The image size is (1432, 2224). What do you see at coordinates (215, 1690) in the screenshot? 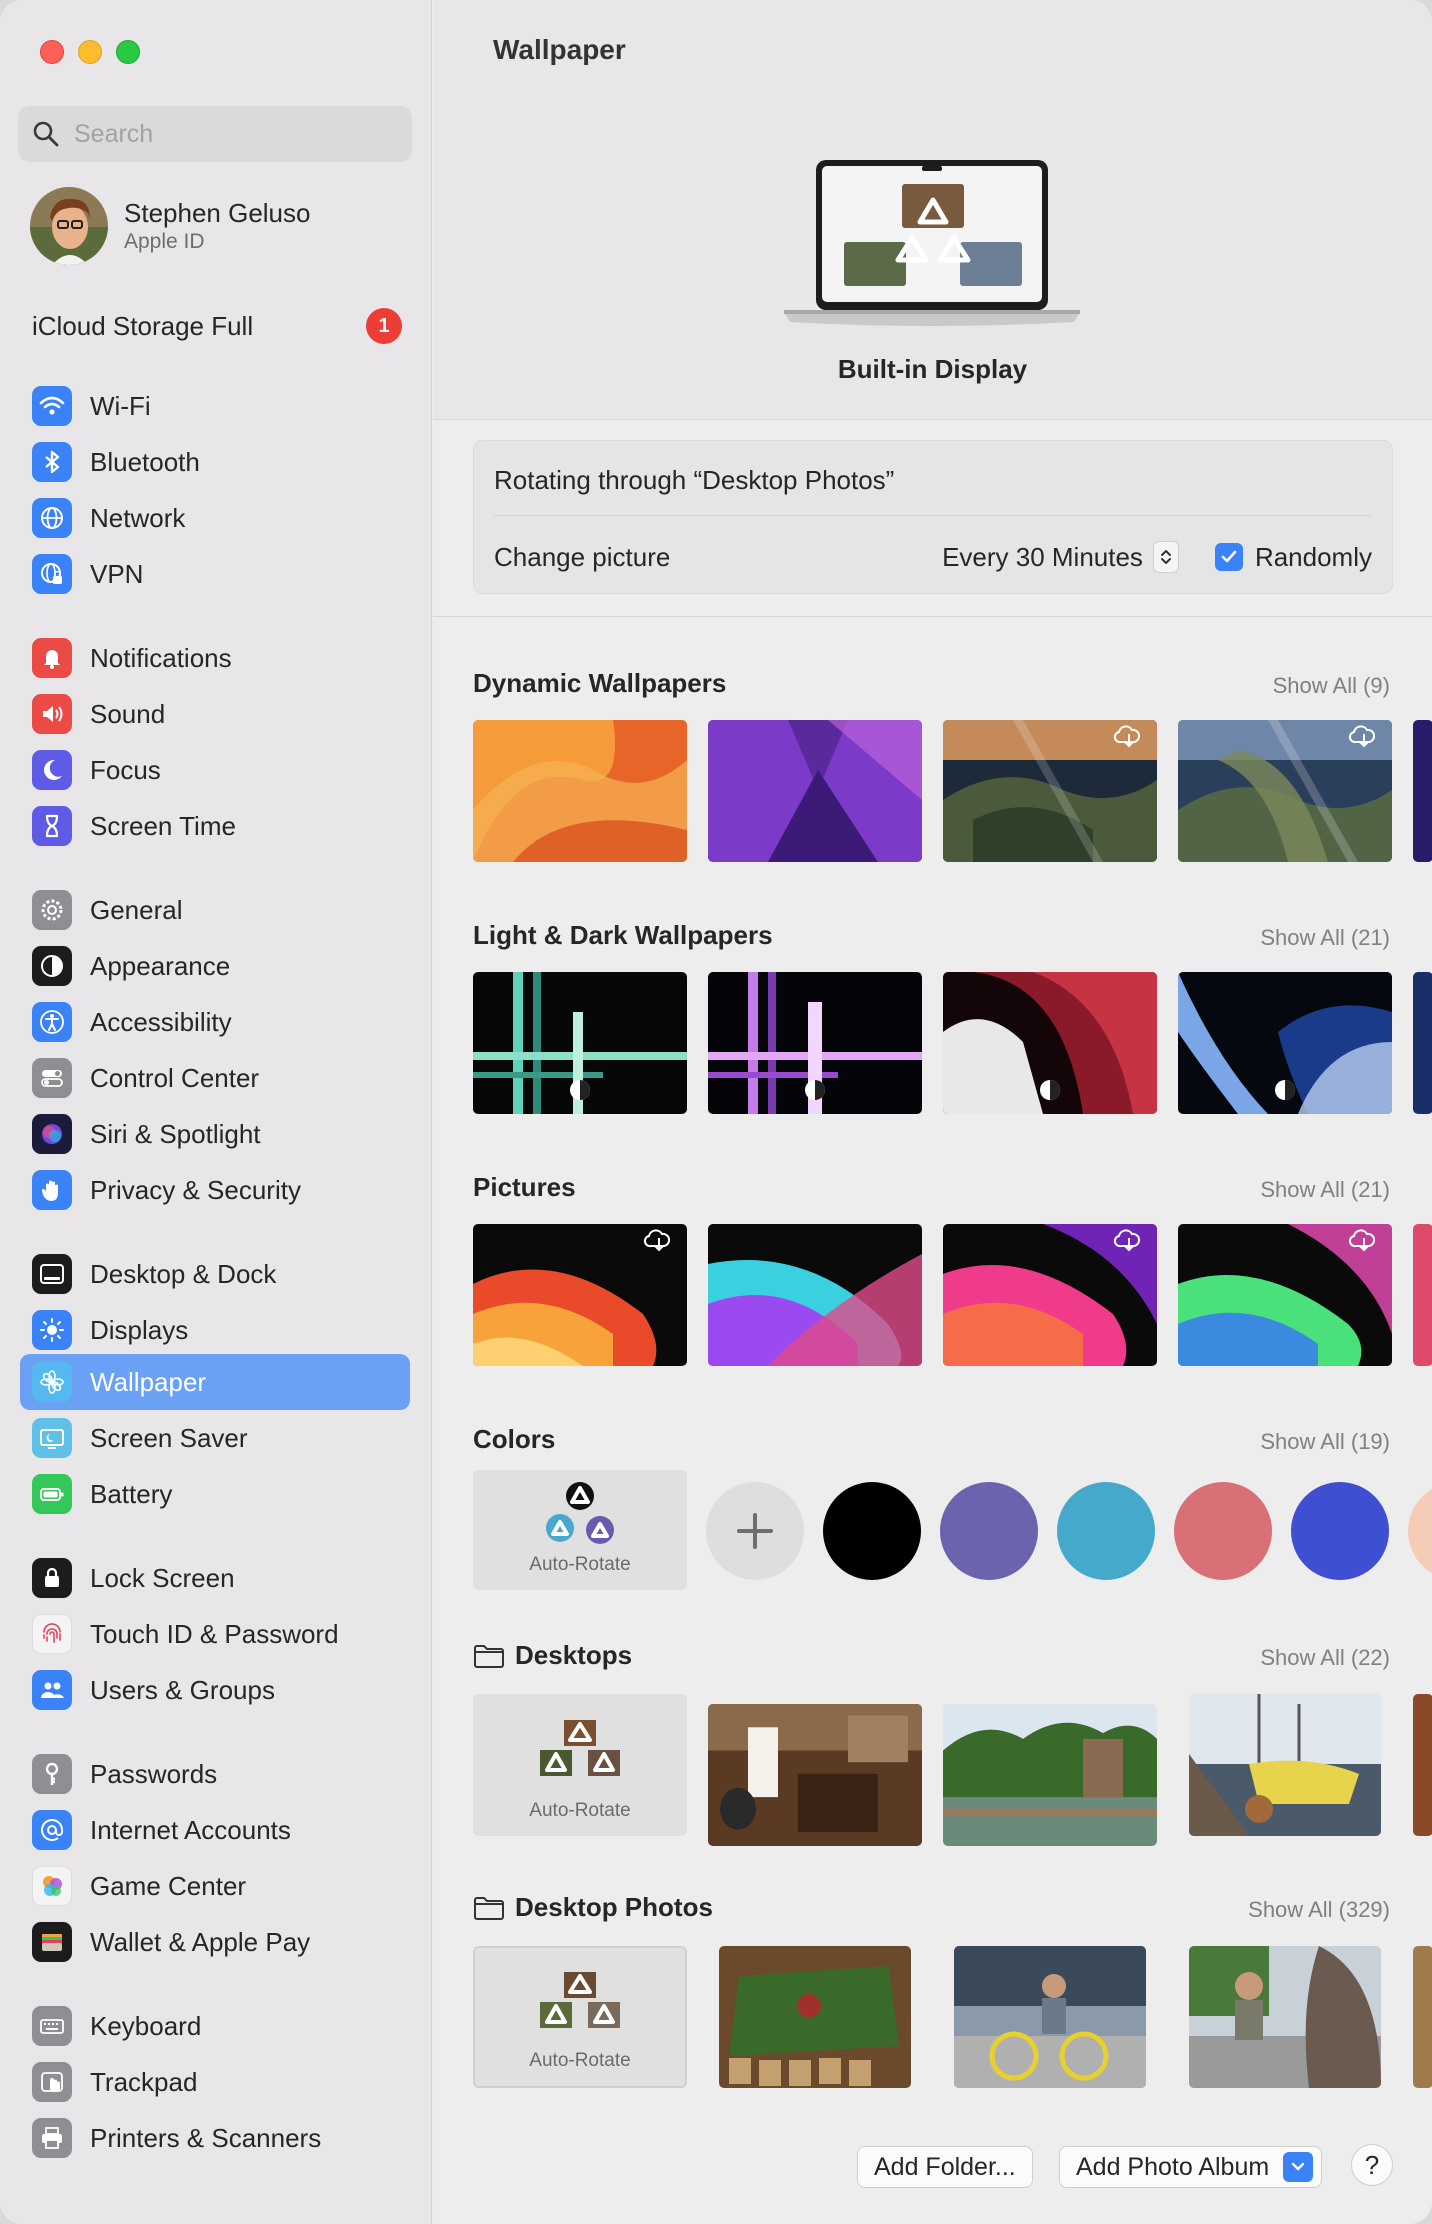
I see `sidebar-item-users-groups: Users & Groups` at bounding box center [215, 1690].